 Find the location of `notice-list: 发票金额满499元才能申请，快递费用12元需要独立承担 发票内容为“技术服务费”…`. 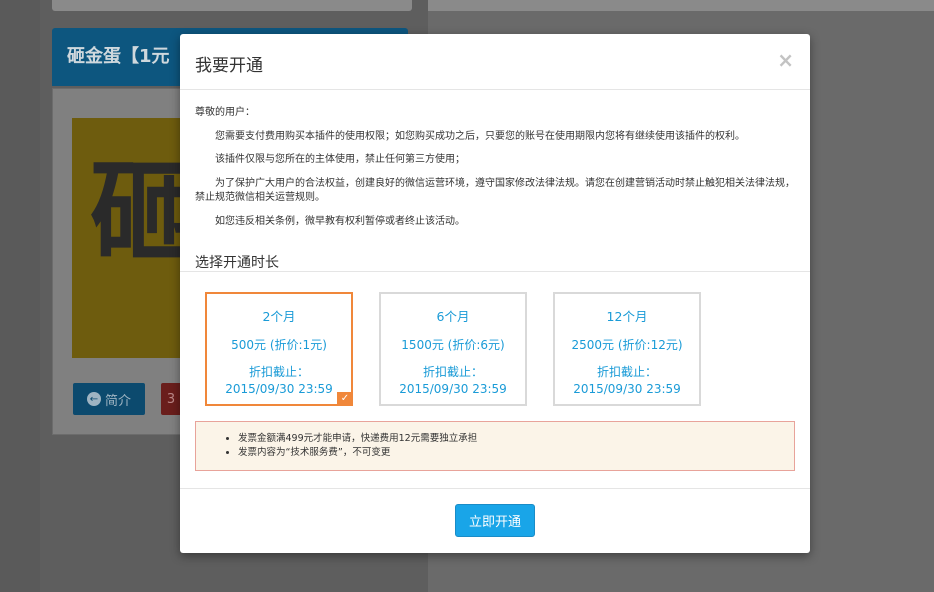

notice-list: 发票金额满499元才能申请，快递费用12元需要独立承担 发票内容为“技术服务费”… is located at coordinates (510, 446).